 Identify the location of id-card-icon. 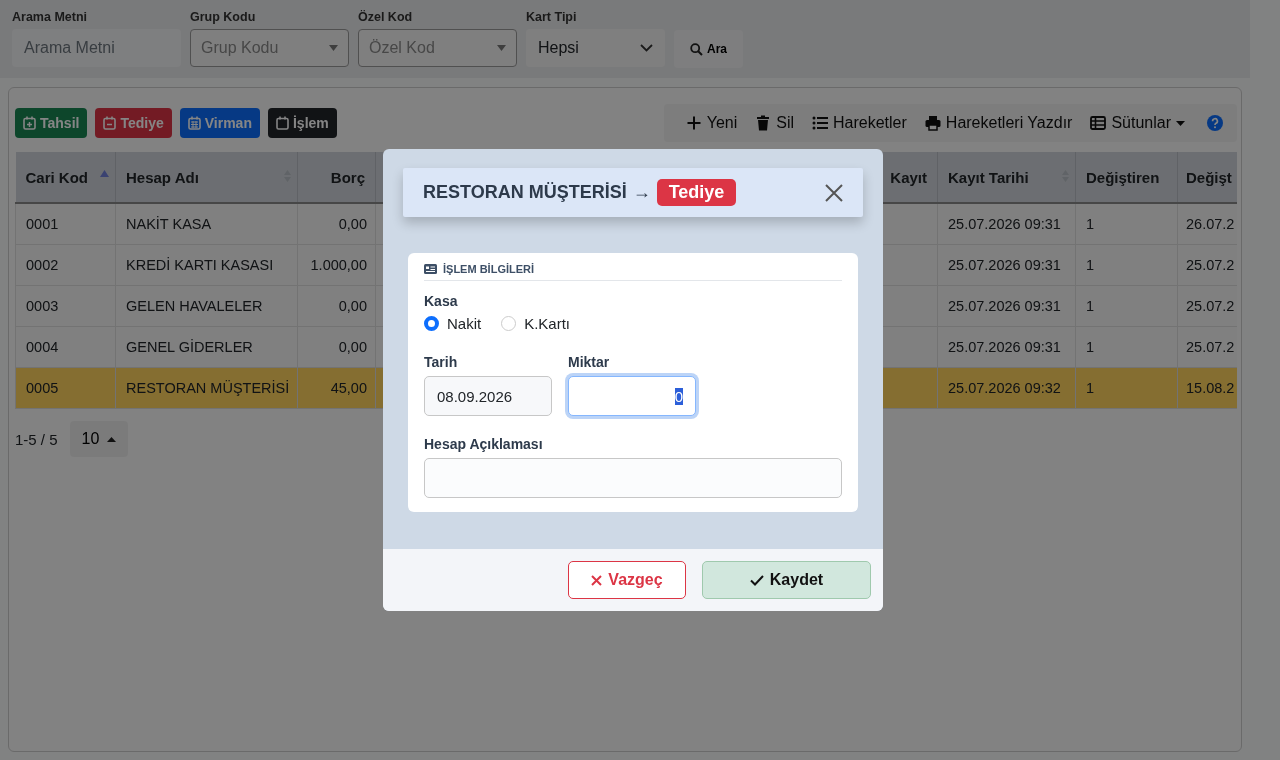
(430, 269).